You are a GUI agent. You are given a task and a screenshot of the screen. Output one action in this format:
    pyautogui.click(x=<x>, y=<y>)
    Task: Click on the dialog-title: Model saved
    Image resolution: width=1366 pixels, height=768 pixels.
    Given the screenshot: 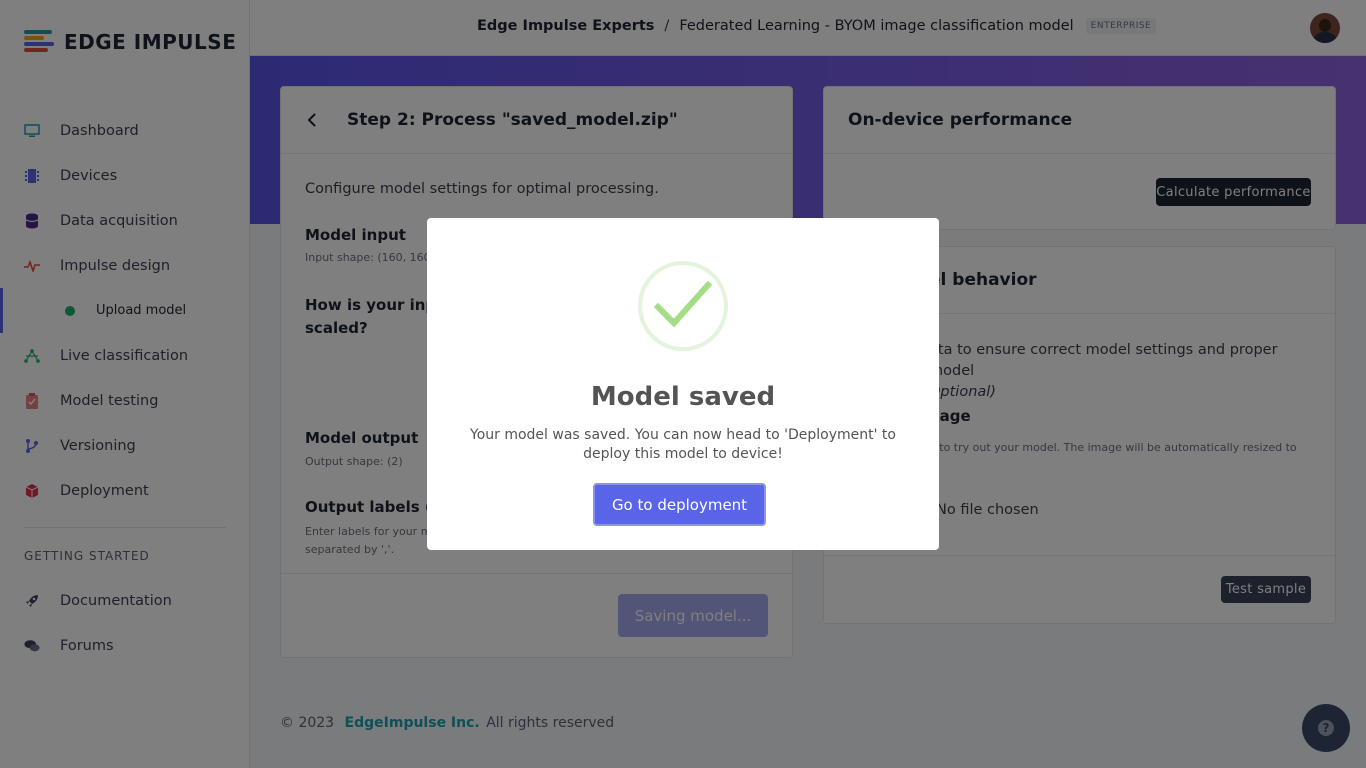 What is the action you would take?
    pyautogui.click(x=683, y=397)
    